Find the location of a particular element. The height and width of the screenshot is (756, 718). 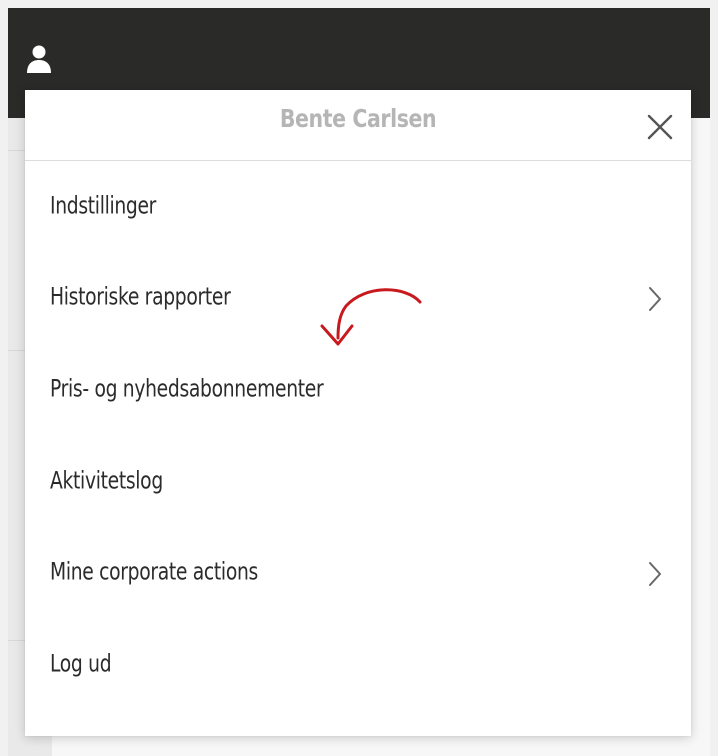

close-icon is located at coordinates (660, 127).